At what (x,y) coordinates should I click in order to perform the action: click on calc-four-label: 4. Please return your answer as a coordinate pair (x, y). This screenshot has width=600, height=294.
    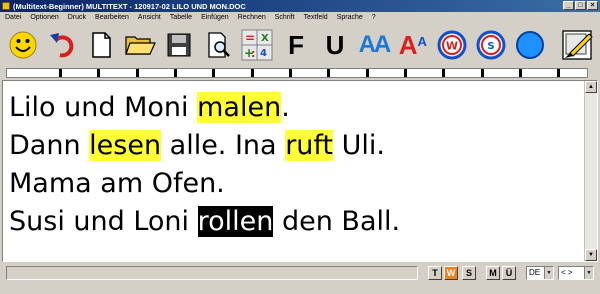
    Looking at the image, I should click on (263, 53).